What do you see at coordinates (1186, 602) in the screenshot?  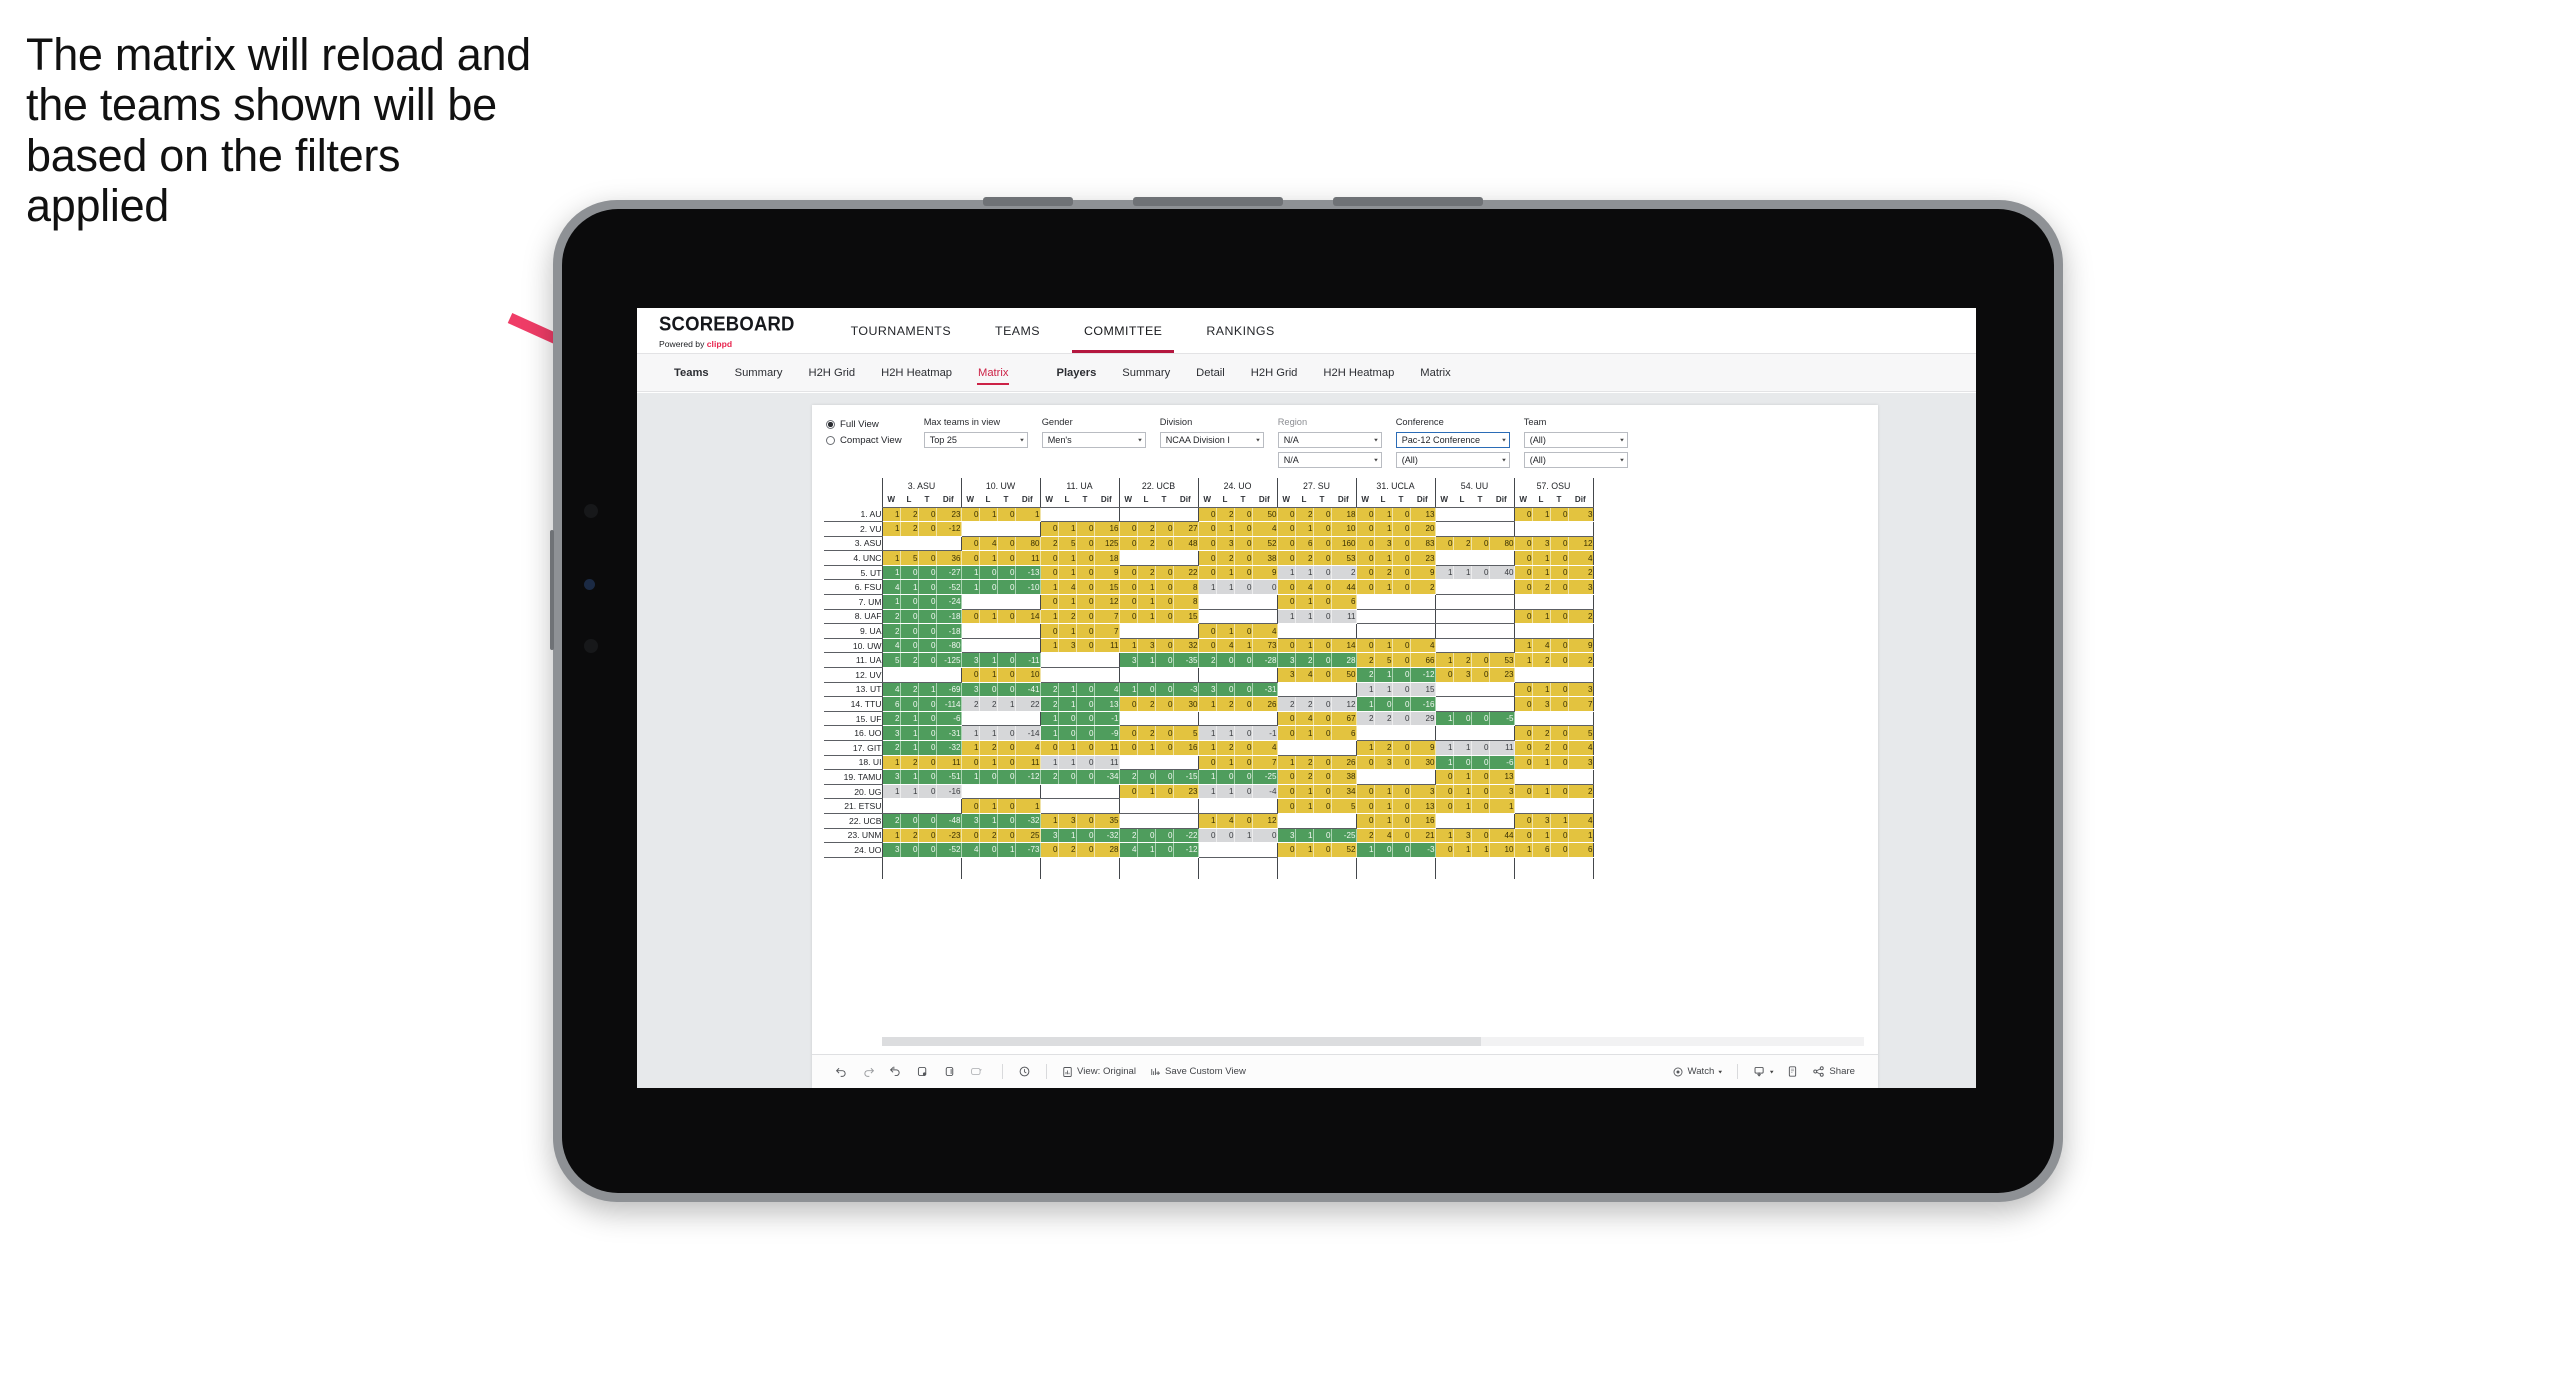 I see `matrix-cell: 8` at bounding box center [1186, 602].